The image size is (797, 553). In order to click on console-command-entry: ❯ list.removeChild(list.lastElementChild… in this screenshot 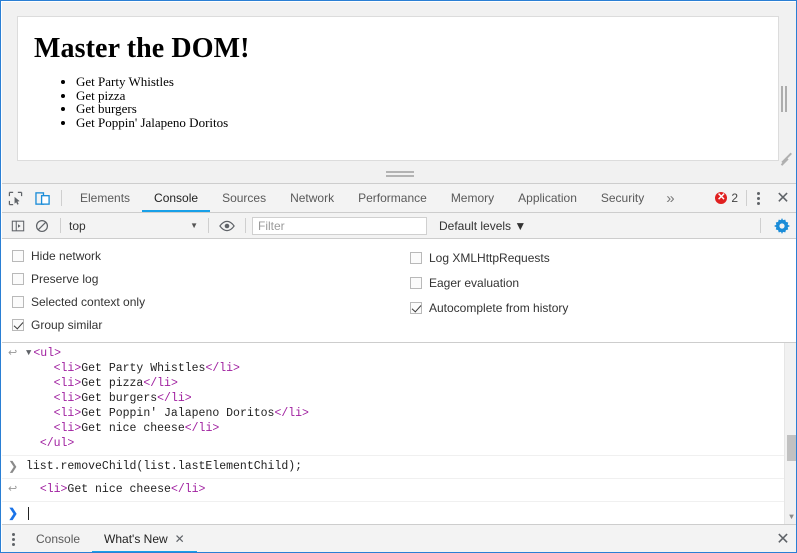, I will do `click(393, 467)`.